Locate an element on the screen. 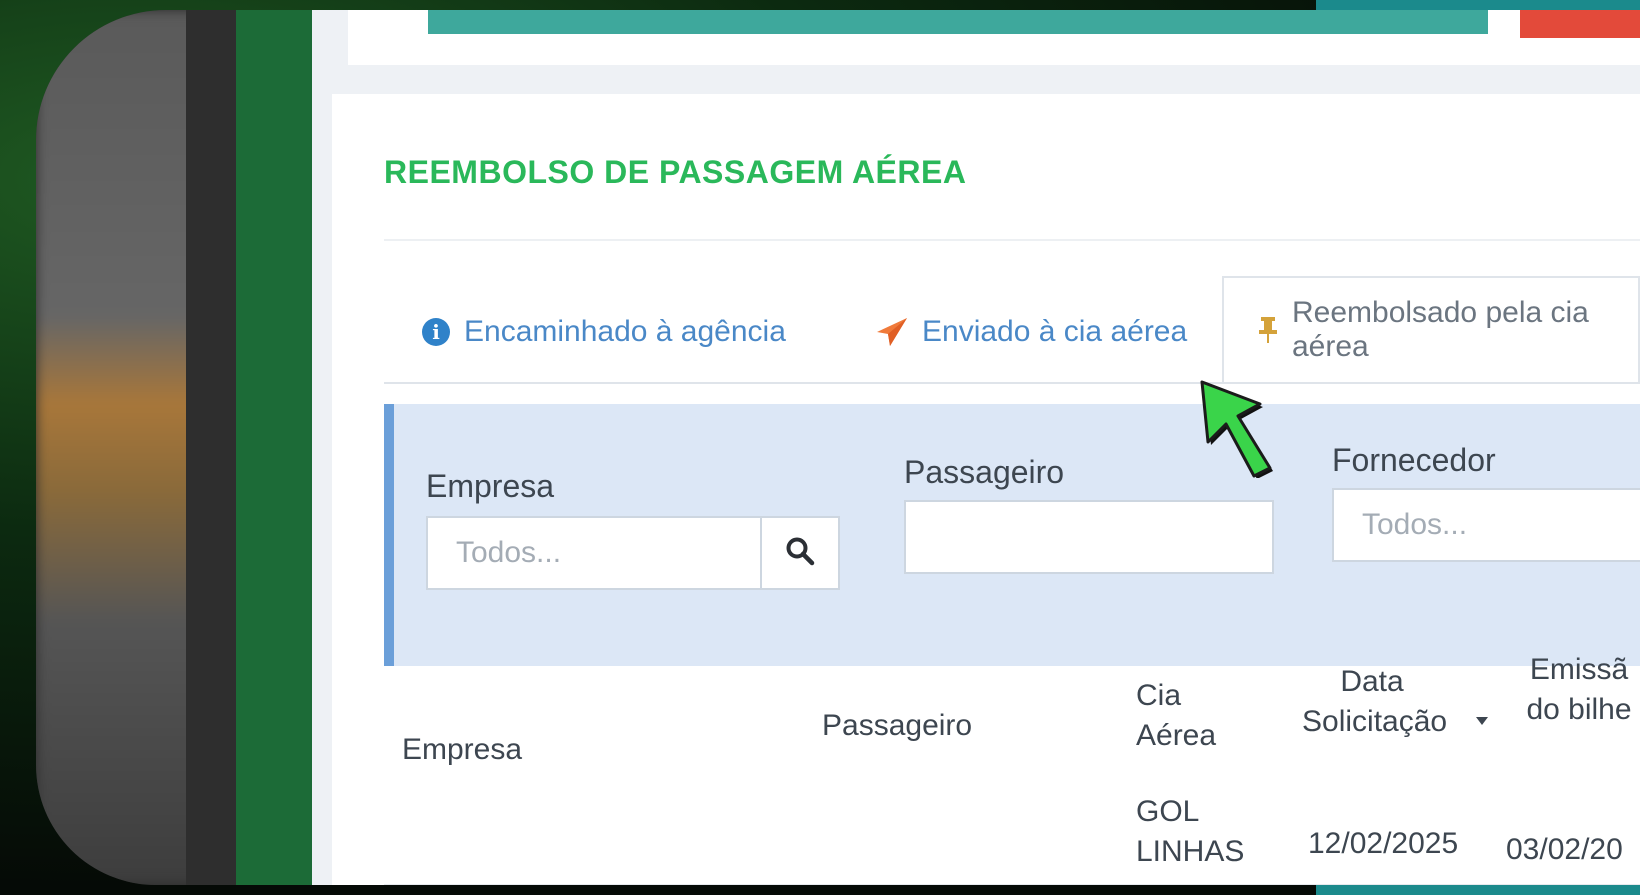 Image resolution: width=1640 pixels, height=895 pixels. search-icon is located at coordinates (800, 553).